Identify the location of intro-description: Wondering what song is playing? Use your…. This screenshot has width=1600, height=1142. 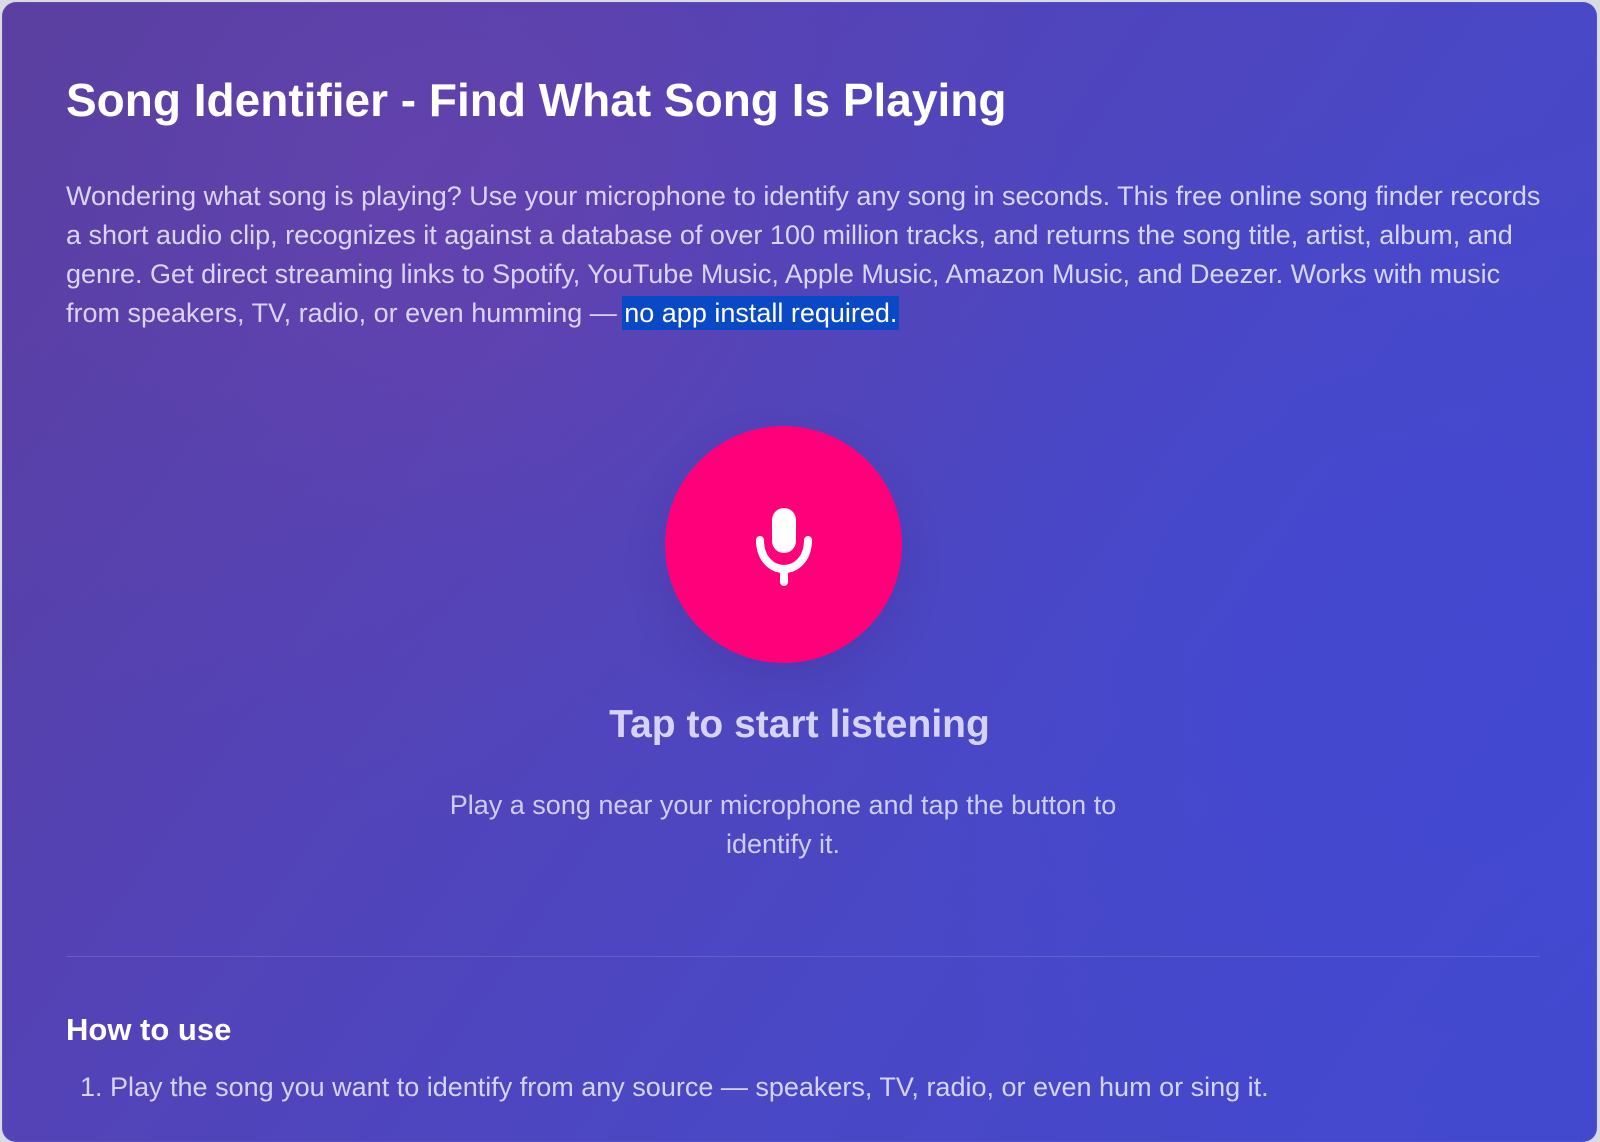
(803, 255).